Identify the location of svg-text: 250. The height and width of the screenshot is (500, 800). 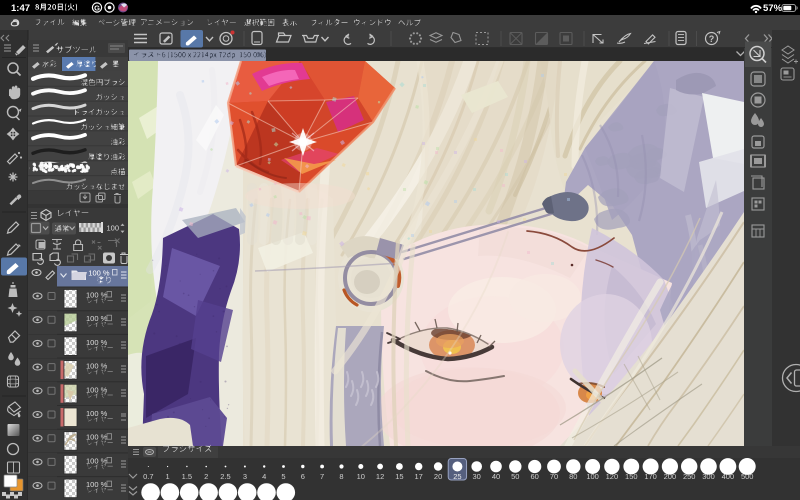
(689, 476).